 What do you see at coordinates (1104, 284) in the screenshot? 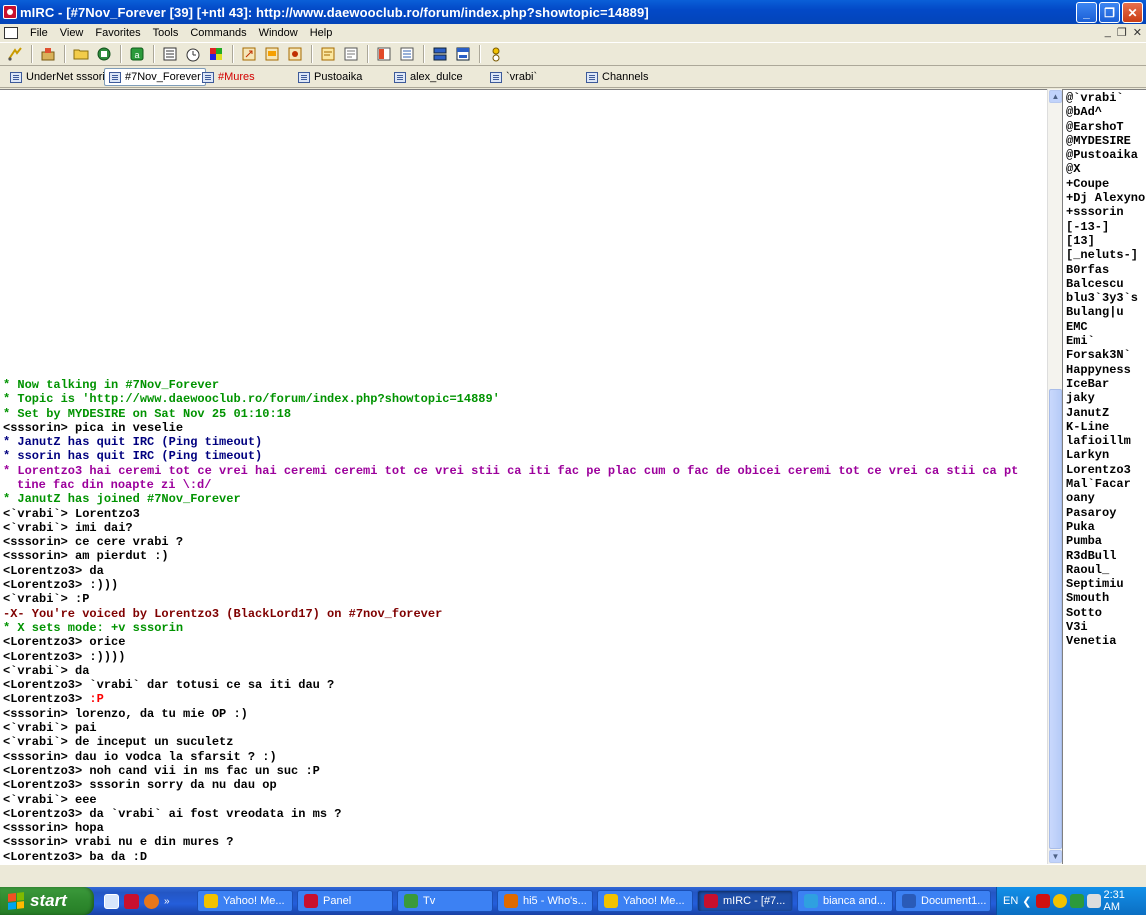
I see `nick-item: Balcescu` at bounding box center [1104, 284].